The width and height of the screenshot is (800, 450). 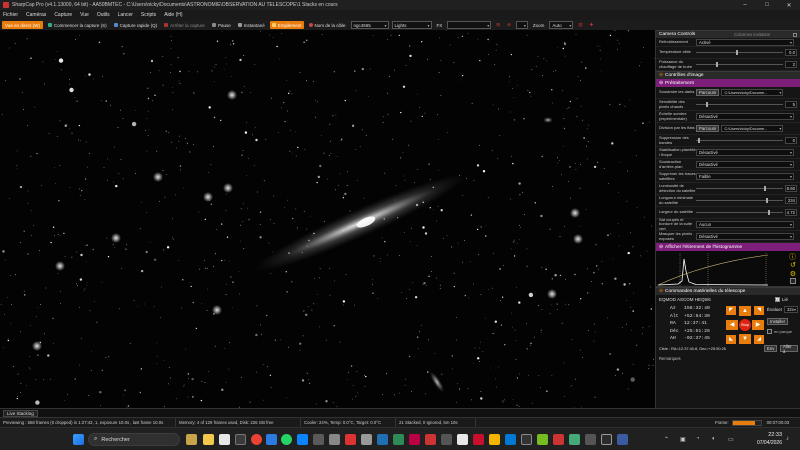 I want to click on histogram-checkbox, so click(x=793, y=281).